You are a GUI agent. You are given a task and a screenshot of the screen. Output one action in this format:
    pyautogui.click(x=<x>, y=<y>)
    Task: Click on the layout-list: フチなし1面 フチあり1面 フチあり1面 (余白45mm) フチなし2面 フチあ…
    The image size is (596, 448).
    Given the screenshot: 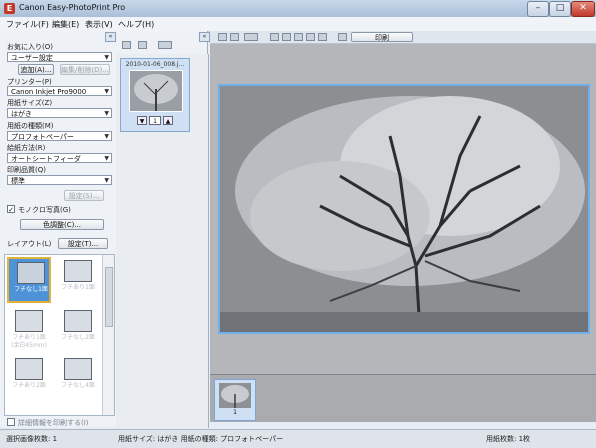 What is the action you would take?
    pyautogui.click(x=59, y=335)
    